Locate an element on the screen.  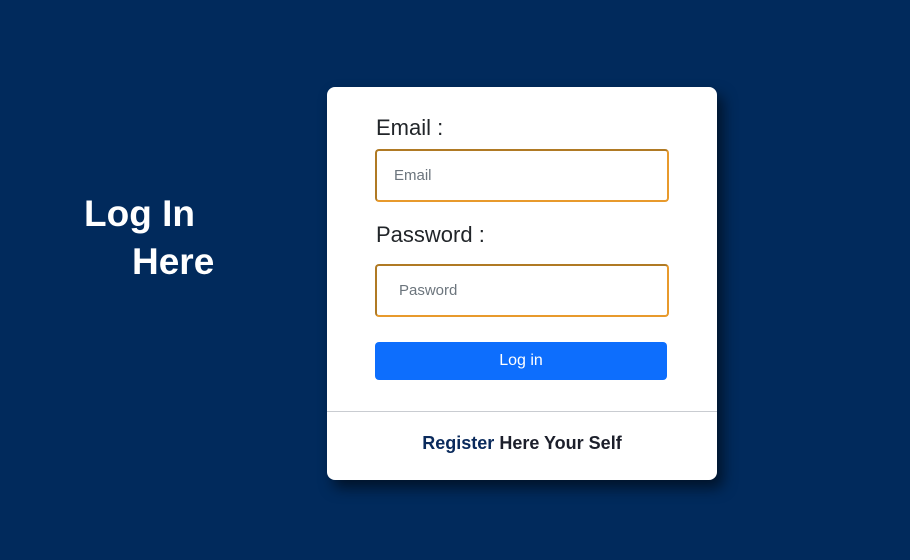
register-prompt: Register Here Your Self is located at coordinates (522, 443).